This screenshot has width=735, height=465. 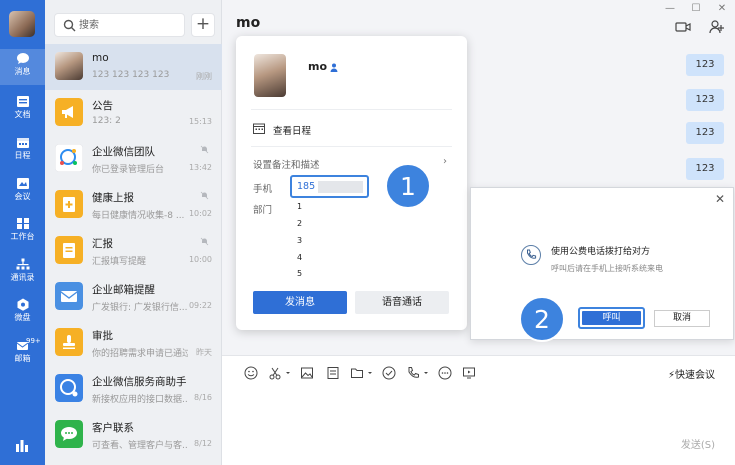 What do you see at coordinates (69, 25) in the screenshot?
I see `search-icon` at bounding box center [69, 25].